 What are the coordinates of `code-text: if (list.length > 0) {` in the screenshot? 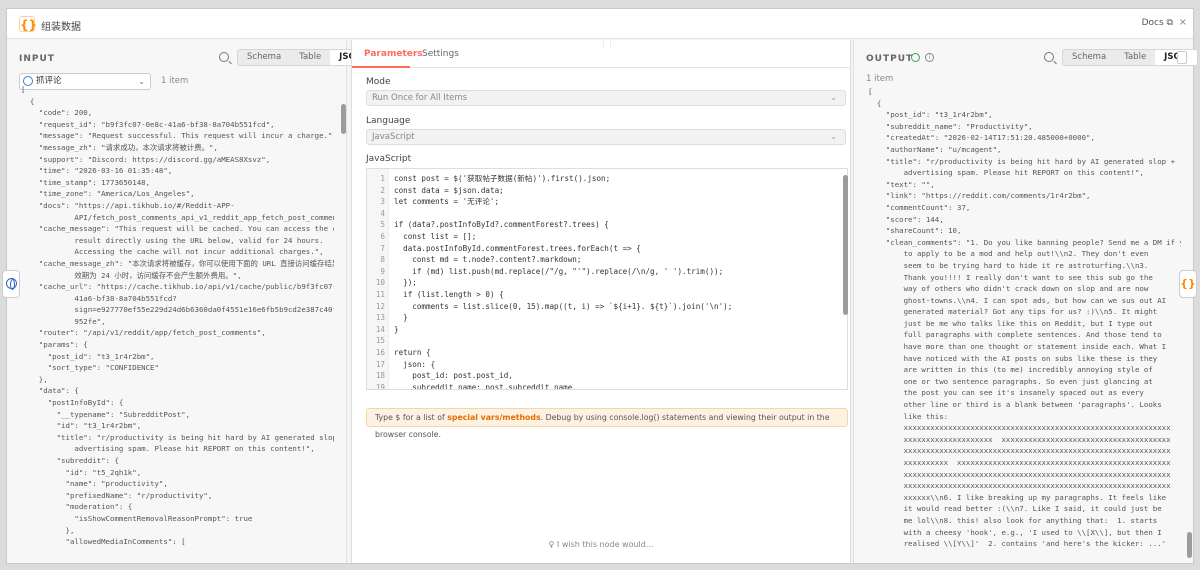 It's located at (449, 294).